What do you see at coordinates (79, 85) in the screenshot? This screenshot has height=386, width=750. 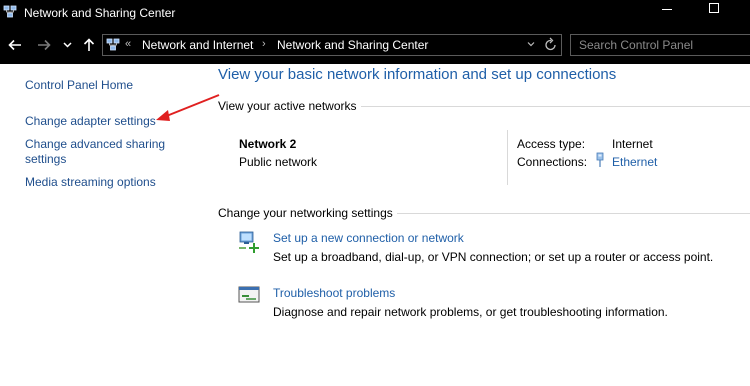 I see `control-panel-home-link: Control Panel Home` at bounding box center [79, 85].